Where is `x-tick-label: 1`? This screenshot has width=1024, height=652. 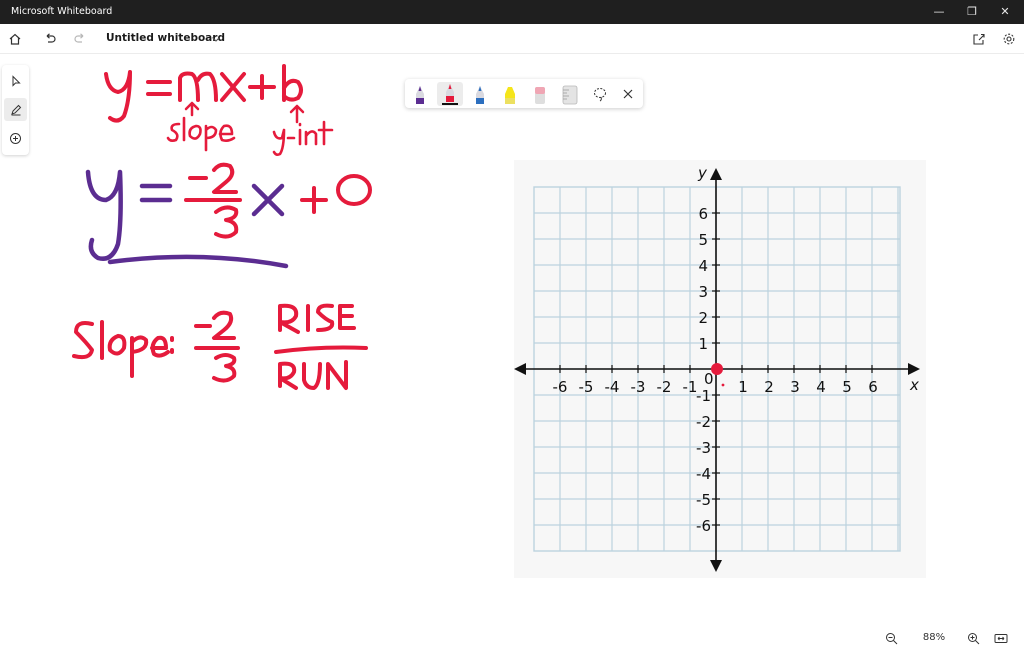 x-tick-label: 1 is located at coordinates (743, 387).